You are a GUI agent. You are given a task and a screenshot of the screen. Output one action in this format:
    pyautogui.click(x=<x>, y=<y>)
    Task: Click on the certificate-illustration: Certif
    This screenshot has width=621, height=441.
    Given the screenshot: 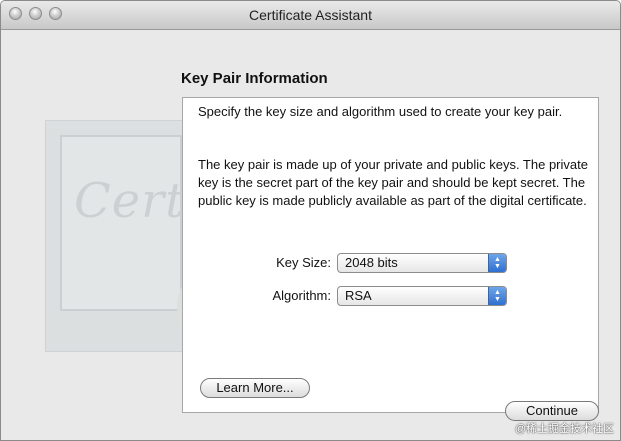 What is the action you would take?
    pyautogui.click(x=132, y=236)
    